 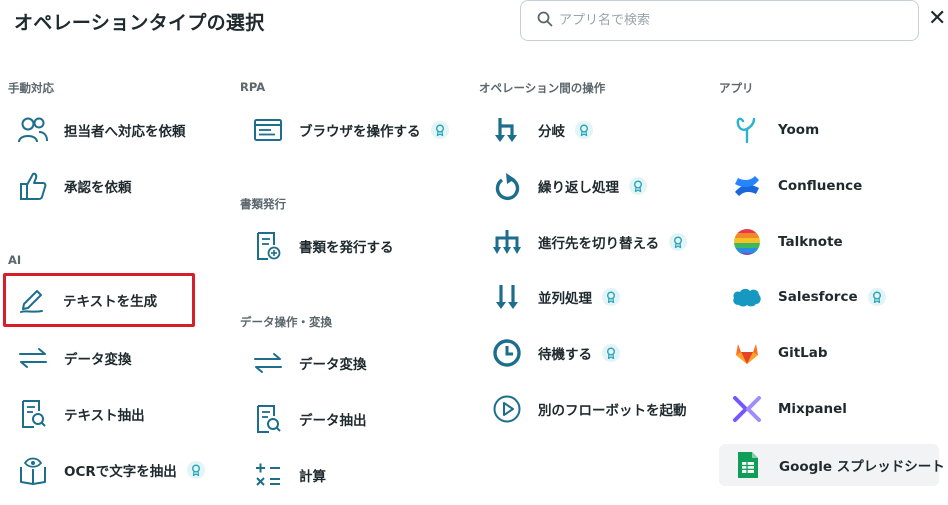 What do you see at coordinates (98, 188) in the screenshot?
I see `op-item-label: 承認を依頼` at bounding box center [98, 188].